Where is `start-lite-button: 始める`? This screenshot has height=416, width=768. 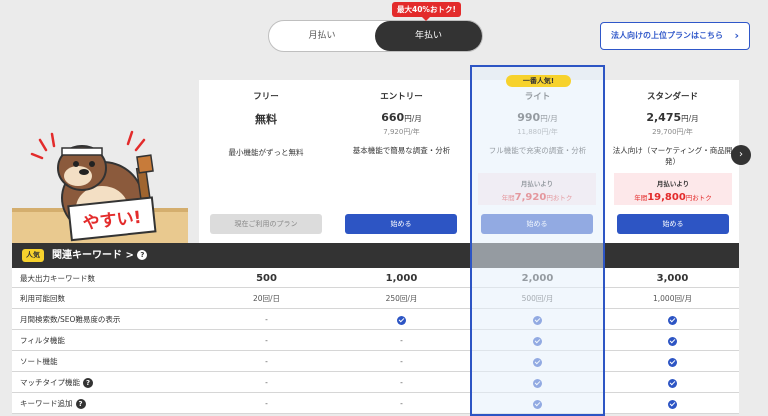
start-lite-button: 始める is located at coordinates (537, 224).